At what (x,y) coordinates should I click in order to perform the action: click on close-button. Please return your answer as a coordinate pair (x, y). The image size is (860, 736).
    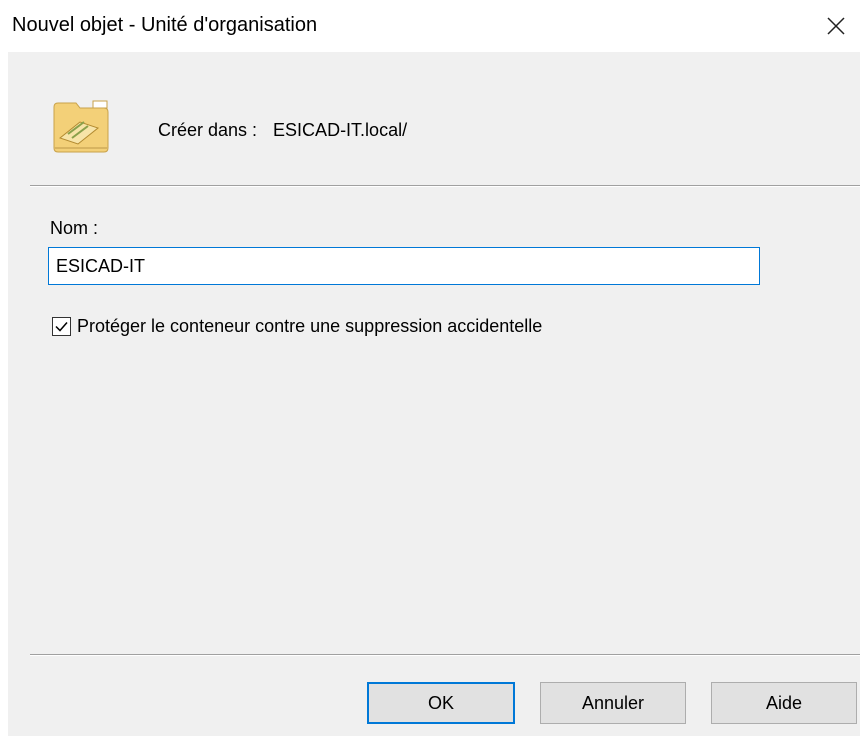
    Looking at the image, I should click on (836, 26).